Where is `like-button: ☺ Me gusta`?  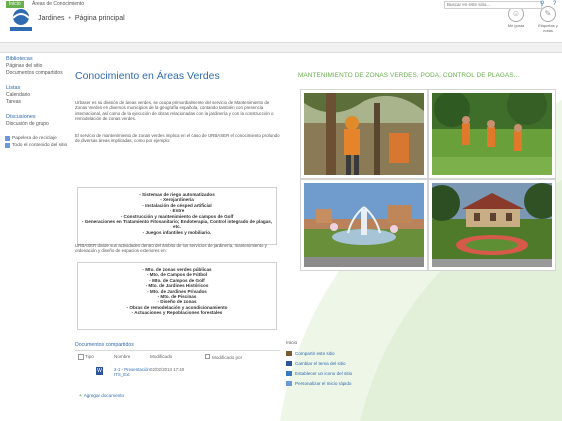 like-button: ☺ Me gusta is located at coordinates (516, 19).